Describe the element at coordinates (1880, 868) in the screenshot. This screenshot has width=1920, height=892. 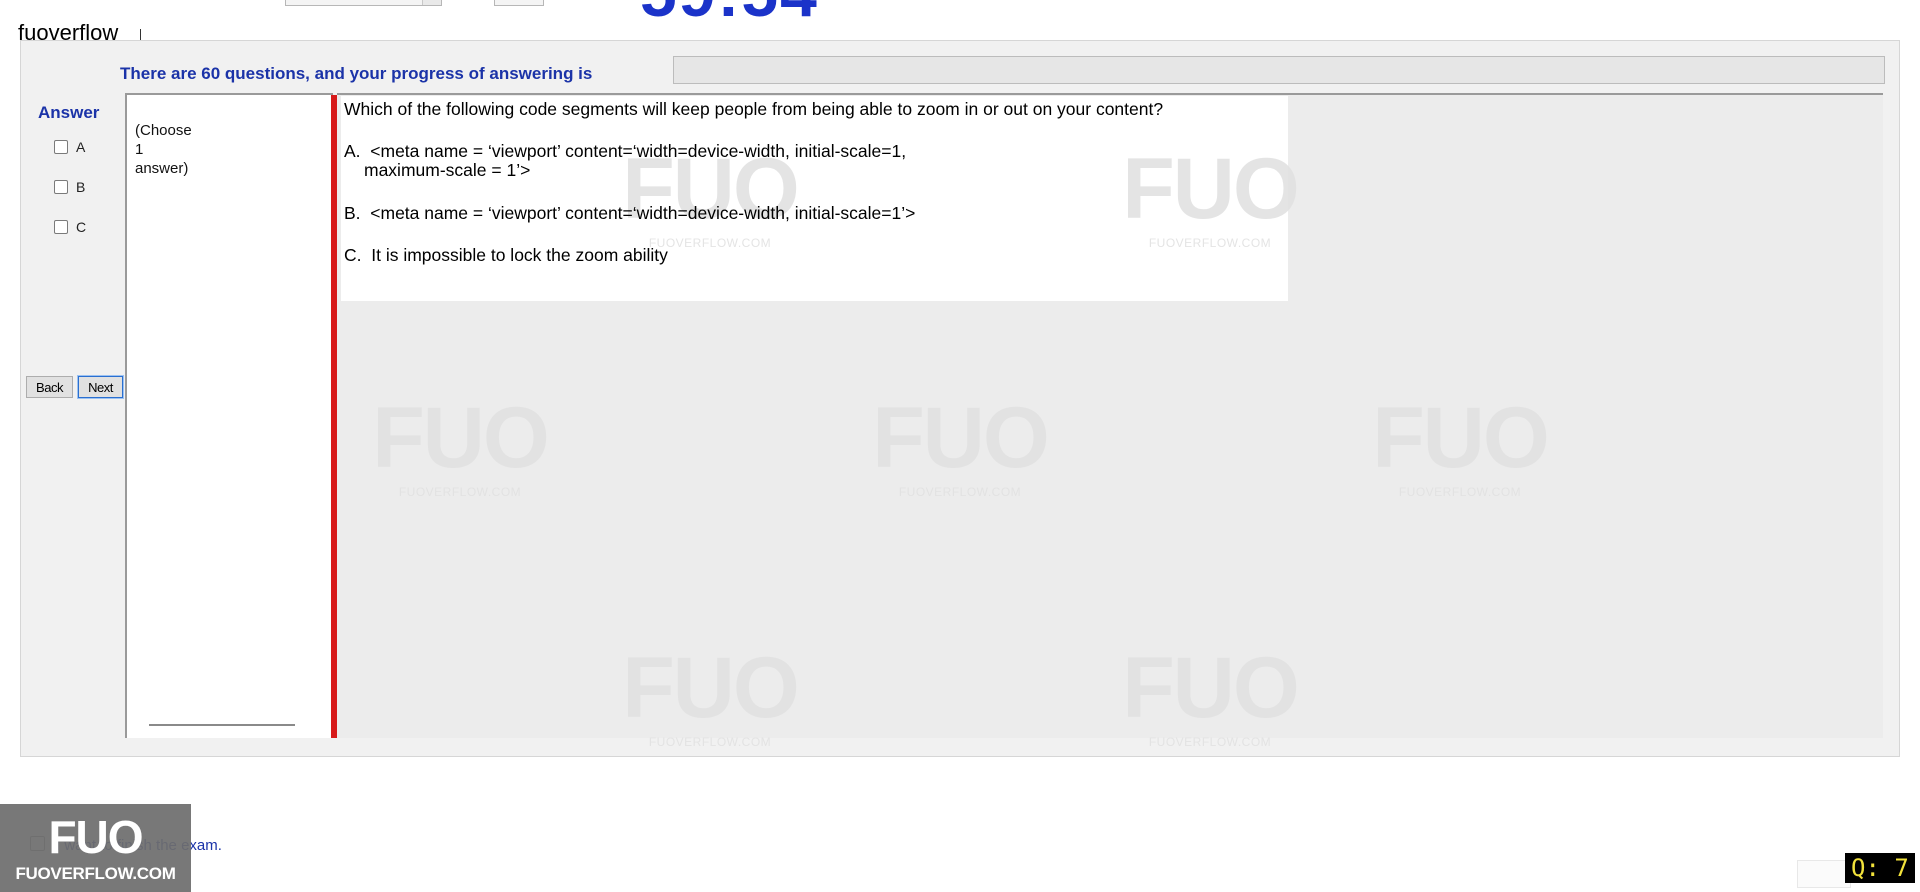
I see `question-number-badge: Q: 7` at that location.